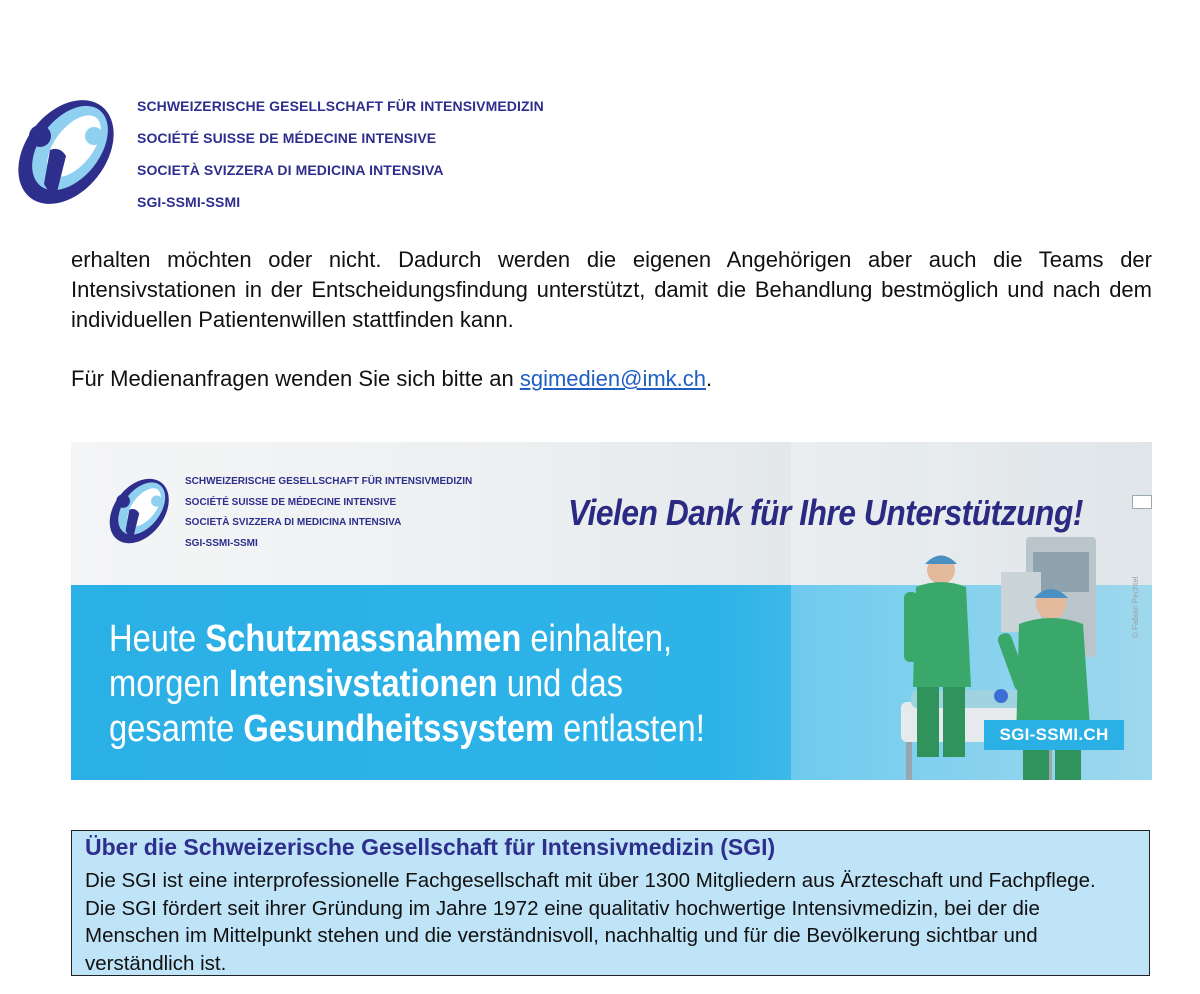 The image size is (1200, 994). I want to click on sgi-logo-icon, so click(66, 152).